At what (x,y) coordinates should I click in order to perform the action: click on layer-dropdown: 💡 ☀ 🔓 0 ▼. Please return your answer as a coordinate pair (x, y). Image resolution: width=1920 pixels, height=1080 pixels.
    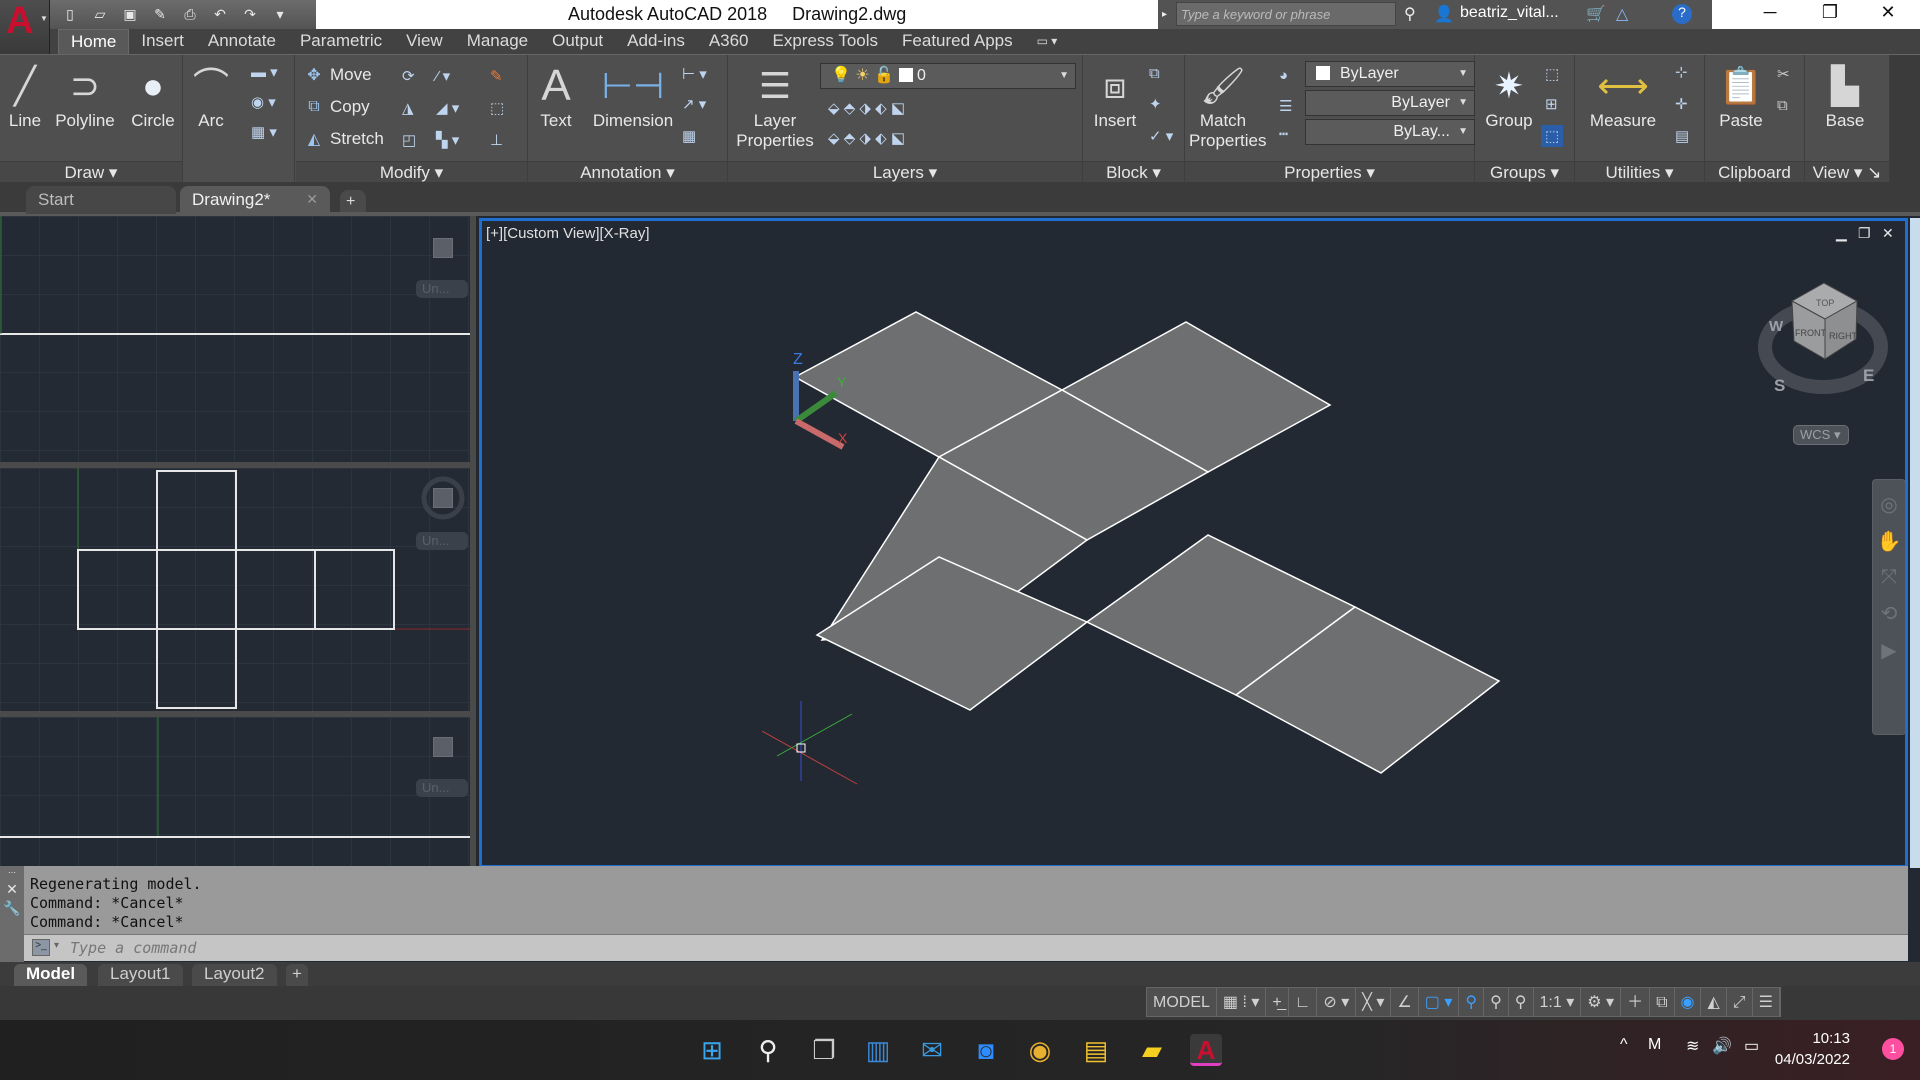
    Looking at the image, I should click on (948, 76).